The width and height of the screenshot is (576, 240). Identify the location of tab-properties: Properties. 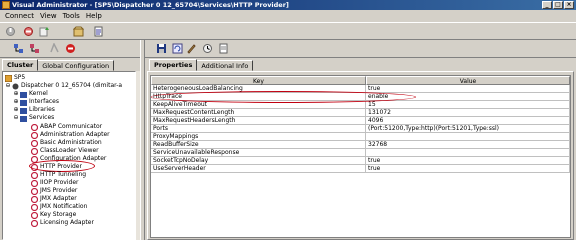
(173, 65).